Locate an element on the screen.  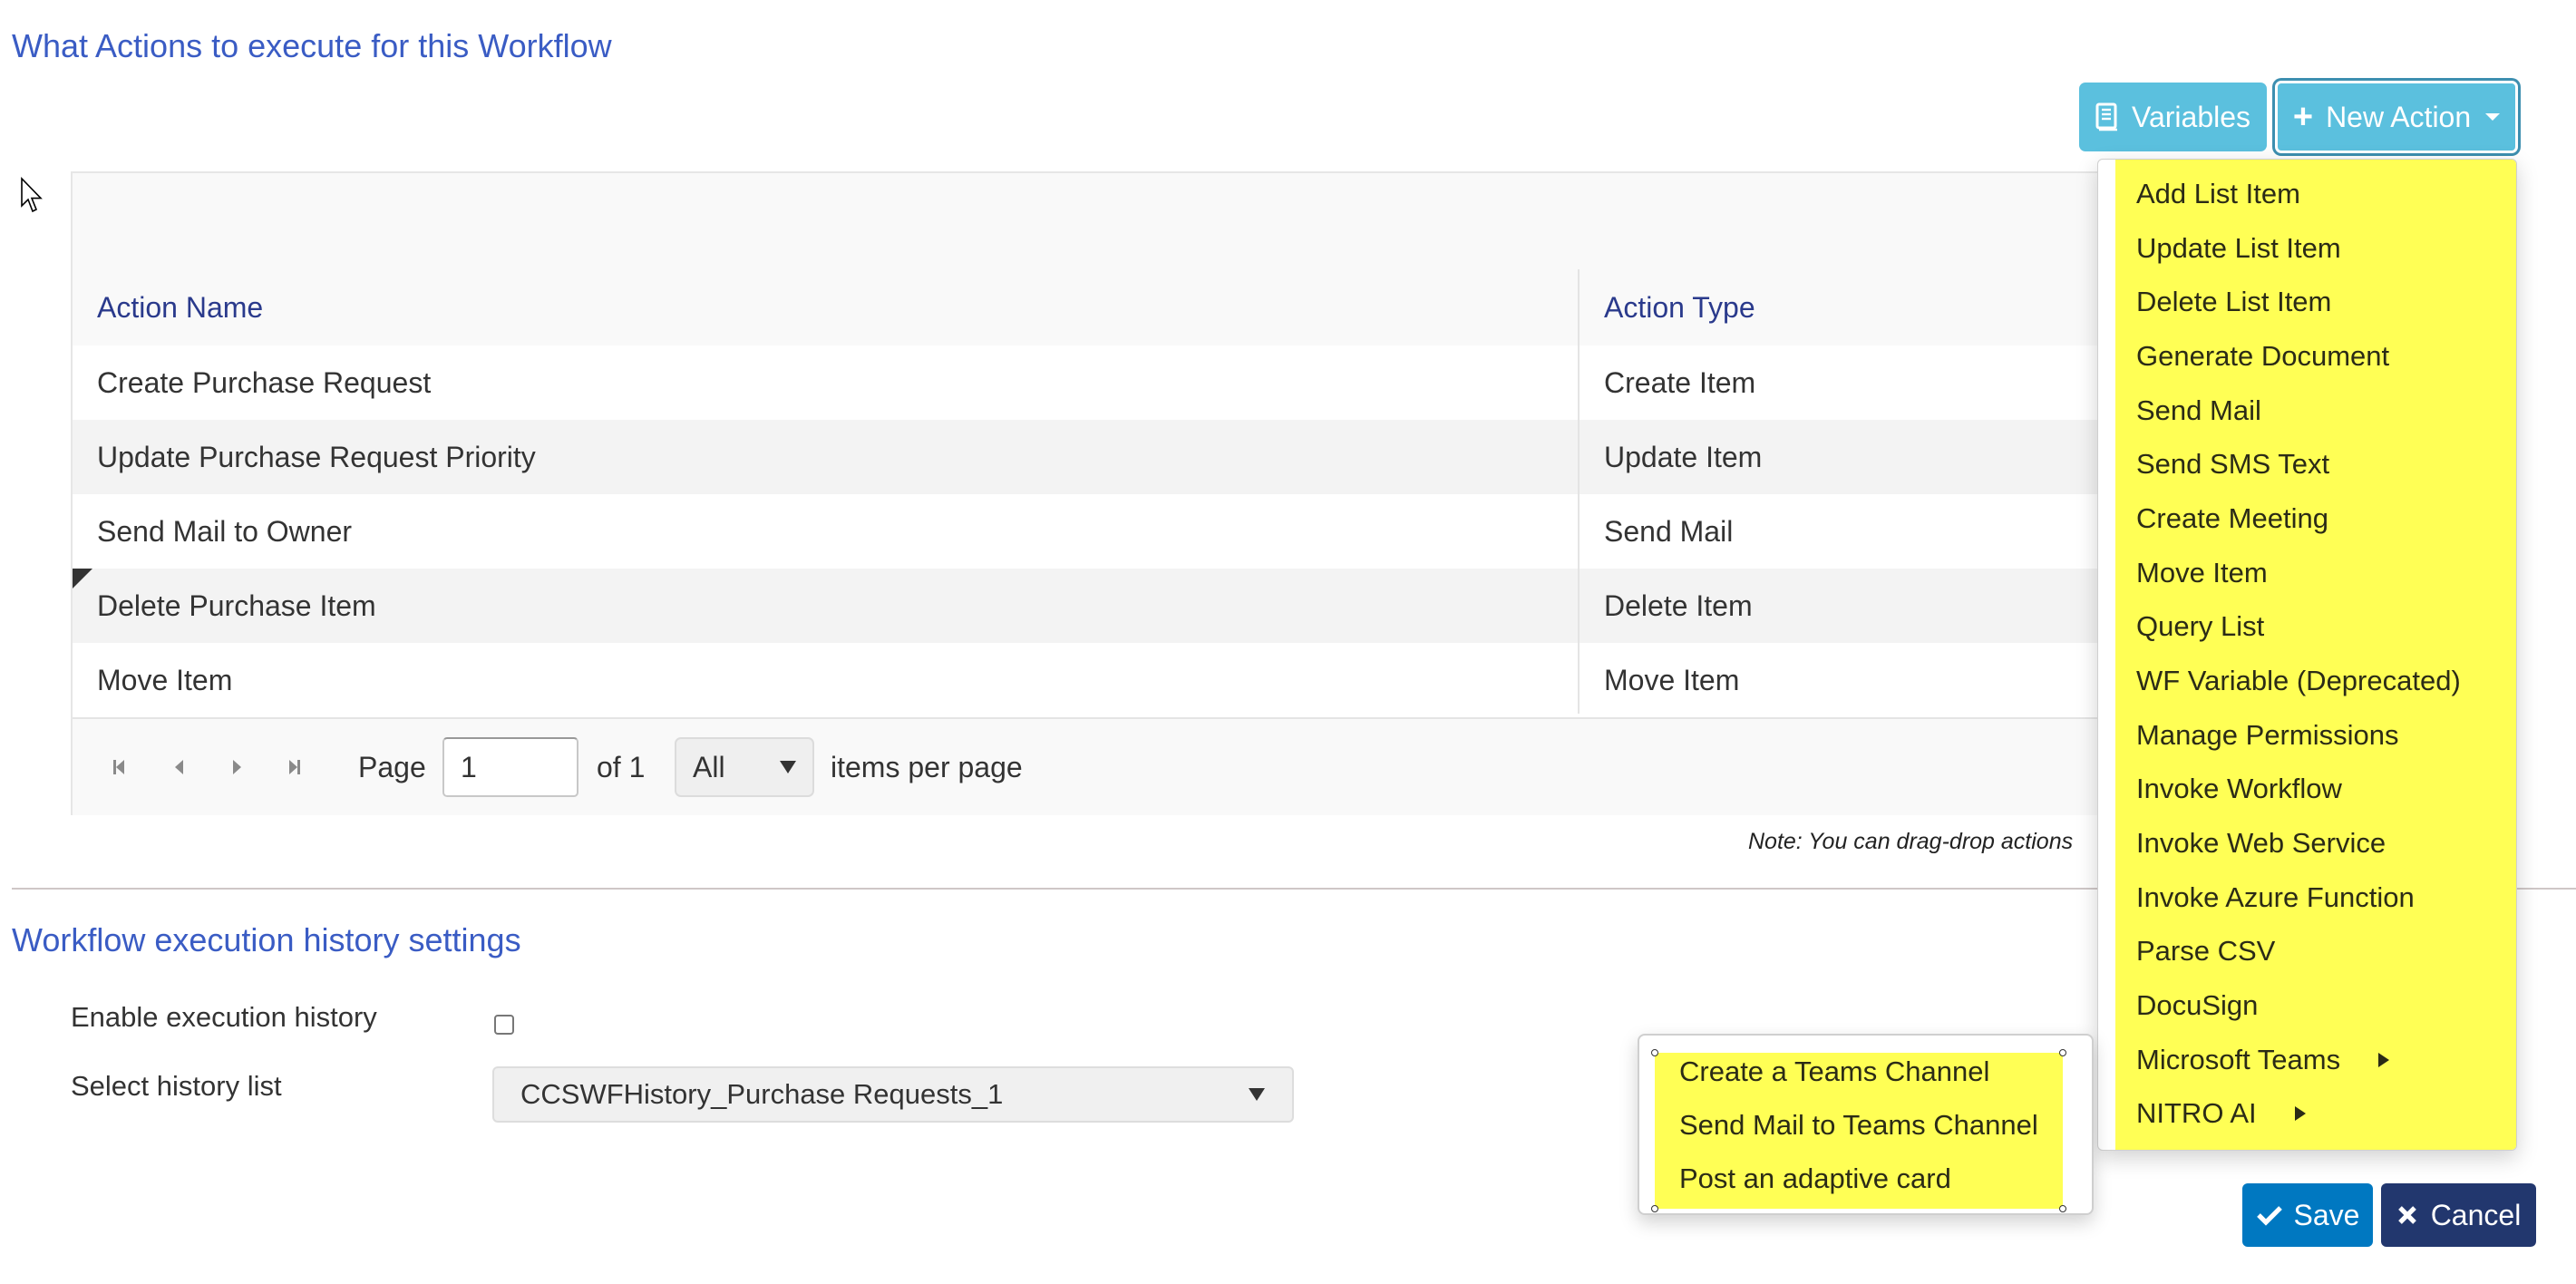
menu-item-move-item: Move Item is located at coordinates (2315, 573).